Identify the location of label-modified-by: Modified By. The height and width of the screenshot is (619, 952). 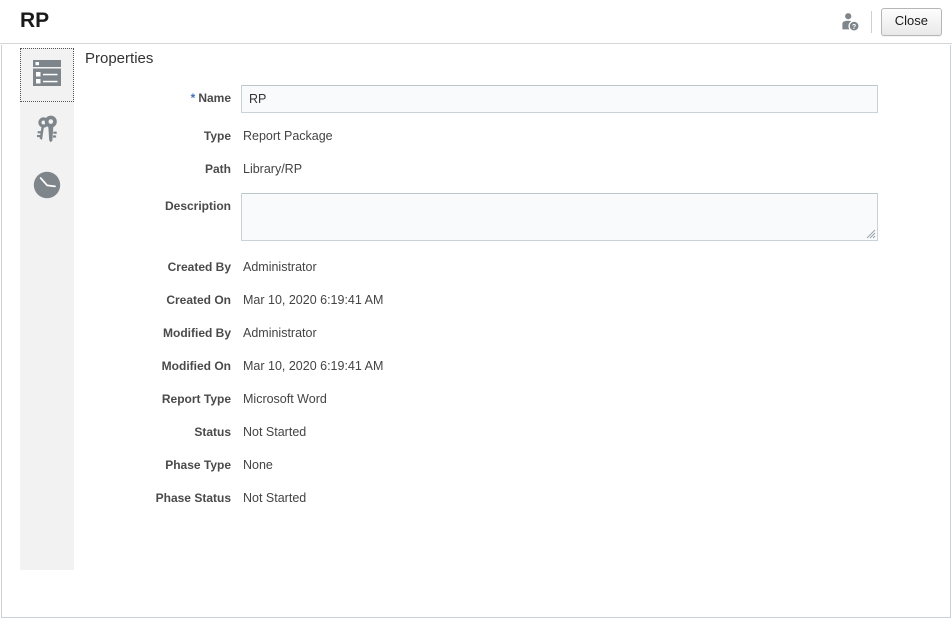
(197, 333).